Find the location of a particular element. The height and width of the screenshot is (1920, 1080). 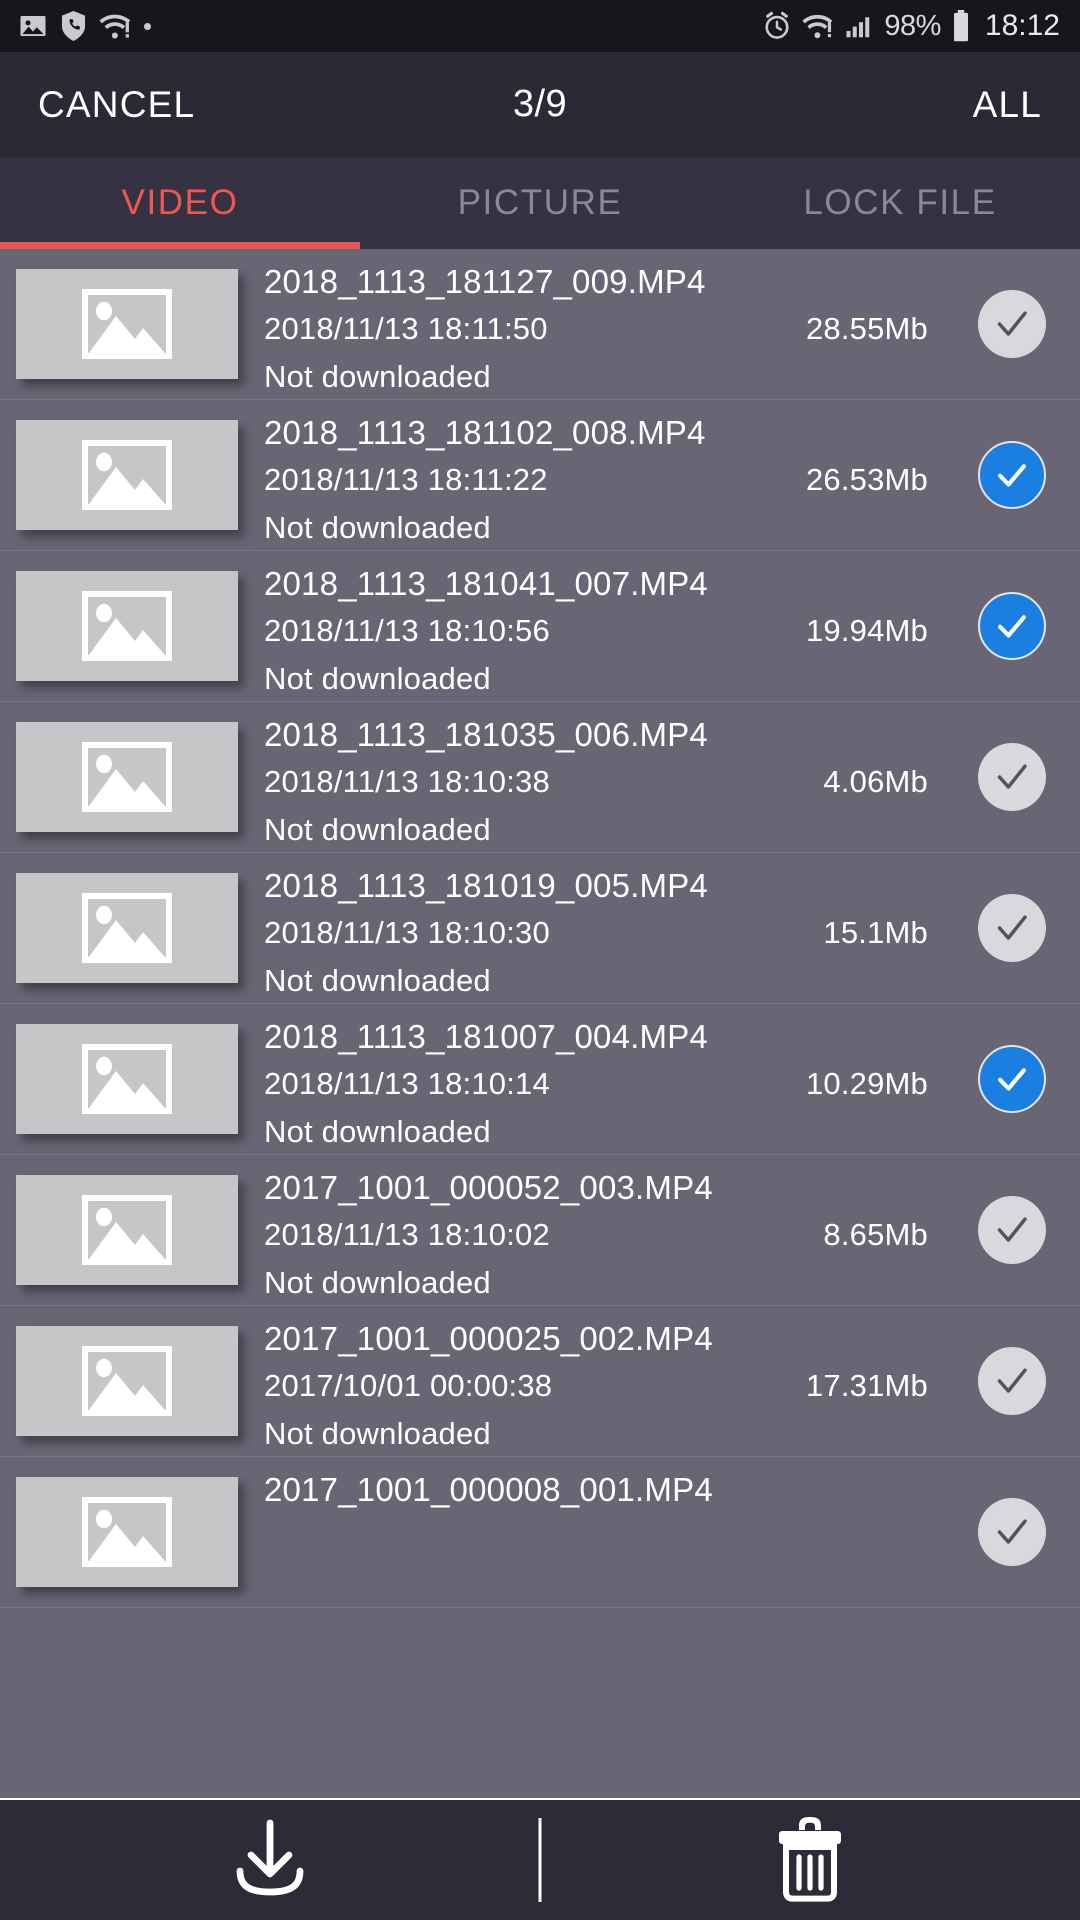

tab-bar: VIDEO PICTURE LOCK FILE is located at coordinates (540, 203).